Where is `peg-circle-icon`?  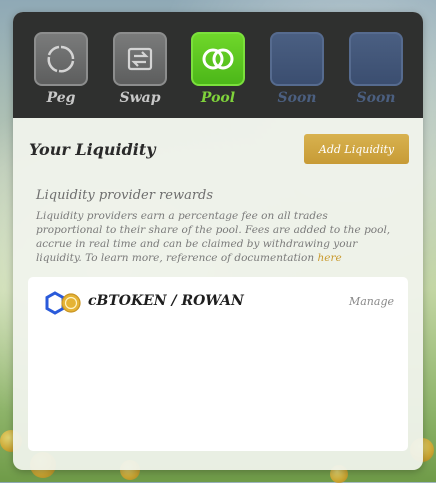 peg-circle-icon is located at coordinates (61, 59).